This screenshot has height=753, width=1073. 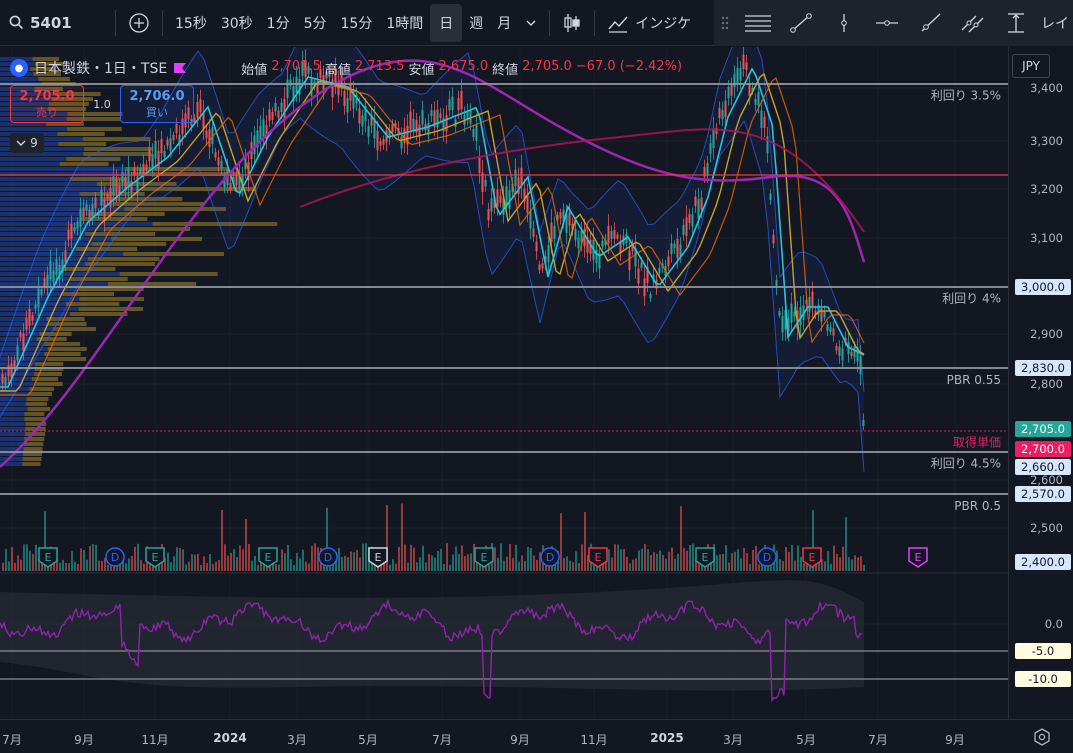 What do you see at coordinates (536, 736) in the screenshot?
I see `time-axis: 7月 9月 11月 2024 3月 5月 7月 9月 11月 2025 3月 5月 7月 9月` at bounding box center [536, 736].